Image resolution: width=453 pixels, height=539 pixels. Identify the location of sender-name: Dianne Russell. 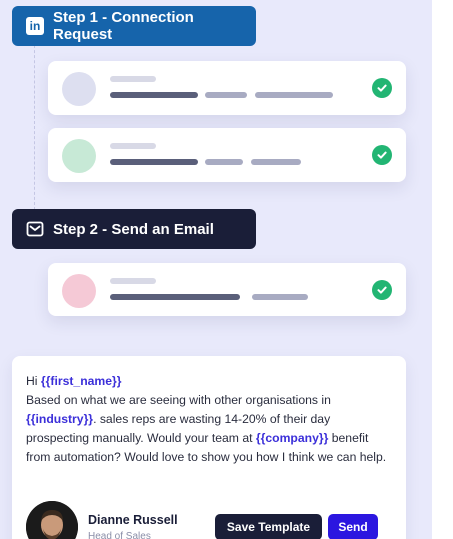
(133, 520).